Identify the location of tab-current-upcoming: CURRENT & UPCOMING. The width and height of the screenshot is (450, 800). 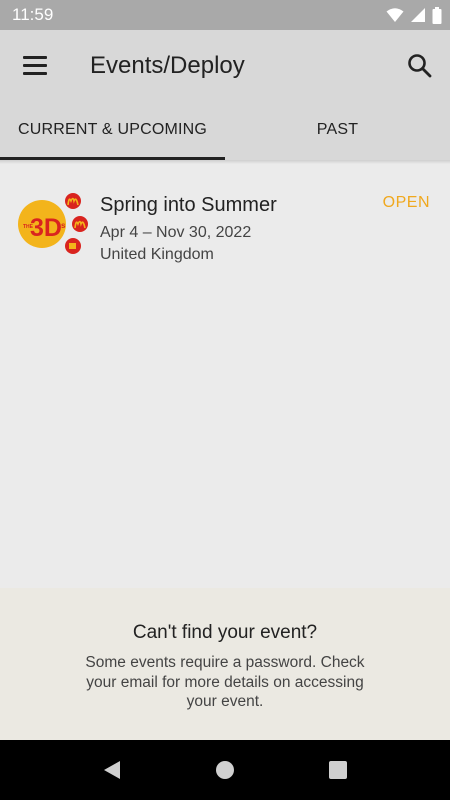
(112, 130).